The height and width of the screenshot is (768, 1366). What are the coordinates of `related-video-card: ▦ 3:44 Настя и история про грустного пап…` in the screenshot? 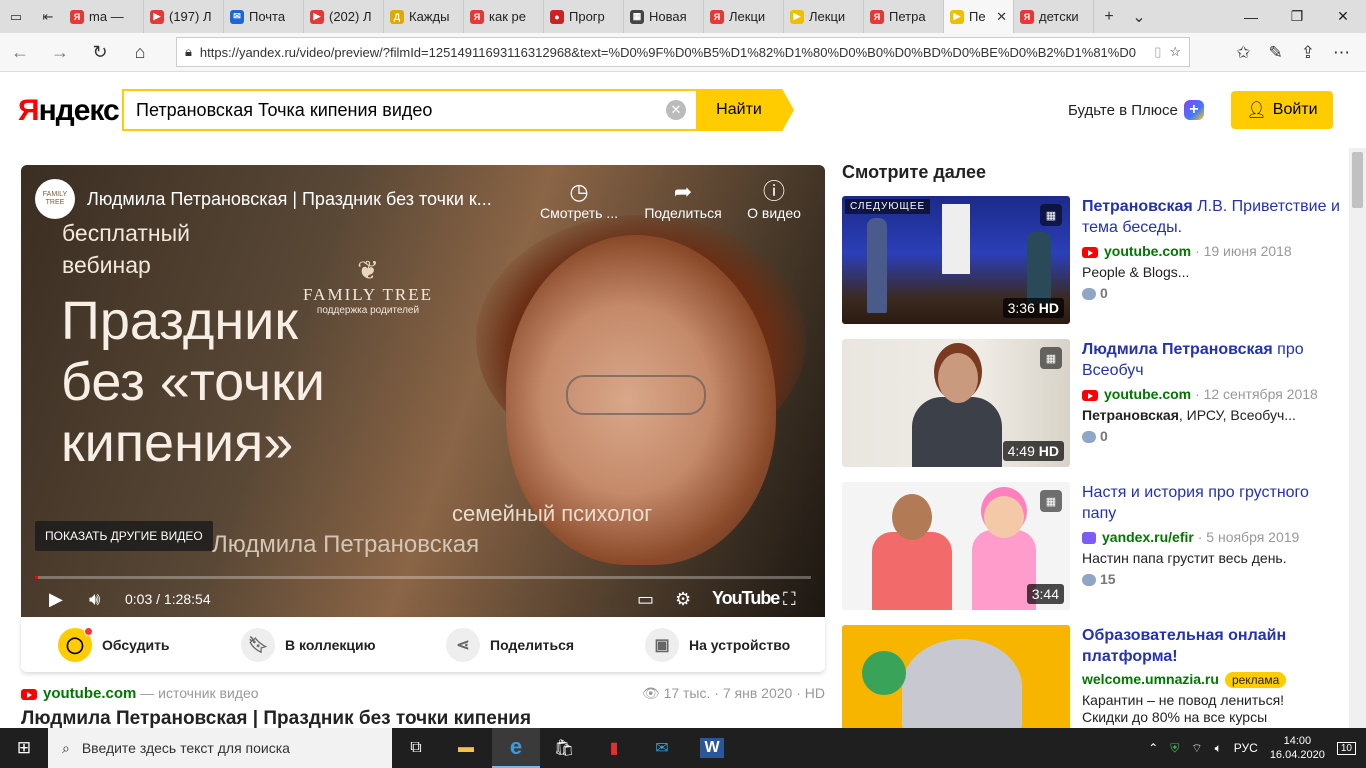 It's located at (1092, 546).